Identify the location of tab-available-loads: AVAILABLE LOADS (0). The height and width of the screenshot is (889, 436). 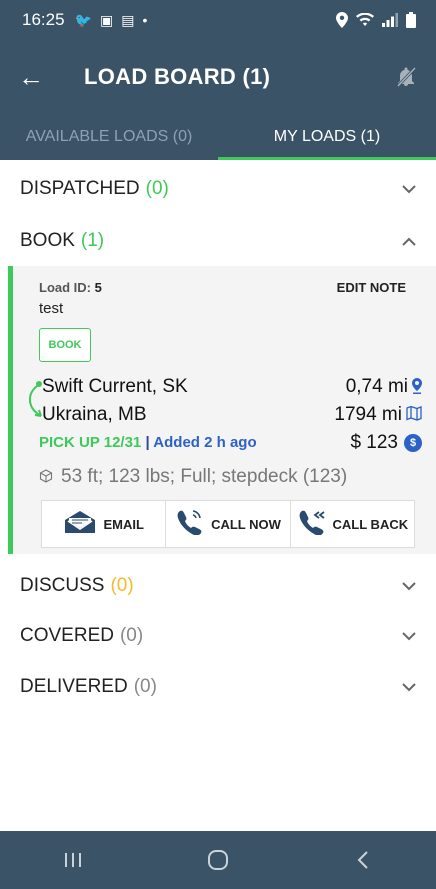
(109, 137).